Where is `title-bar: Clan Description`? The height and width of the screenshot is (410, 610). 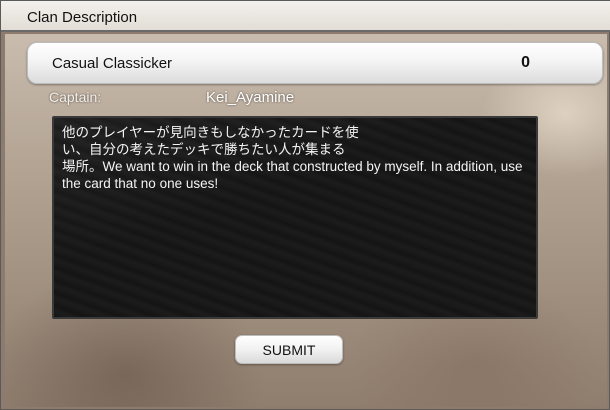 title-bar: Clan Description is located at coordinates (305, 16).